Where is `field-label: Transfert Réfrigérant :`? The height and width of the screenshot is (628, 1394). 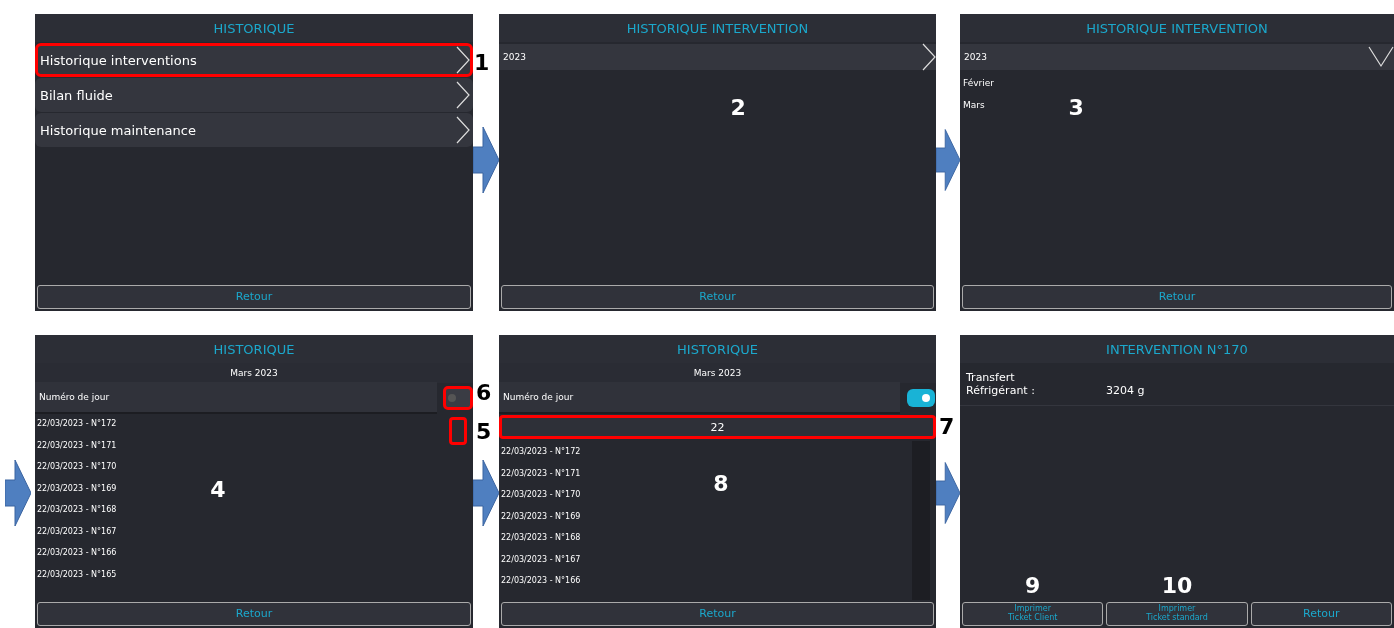 field-label: Transfert Réfrigérant : is located at coordinates (1001, 384).